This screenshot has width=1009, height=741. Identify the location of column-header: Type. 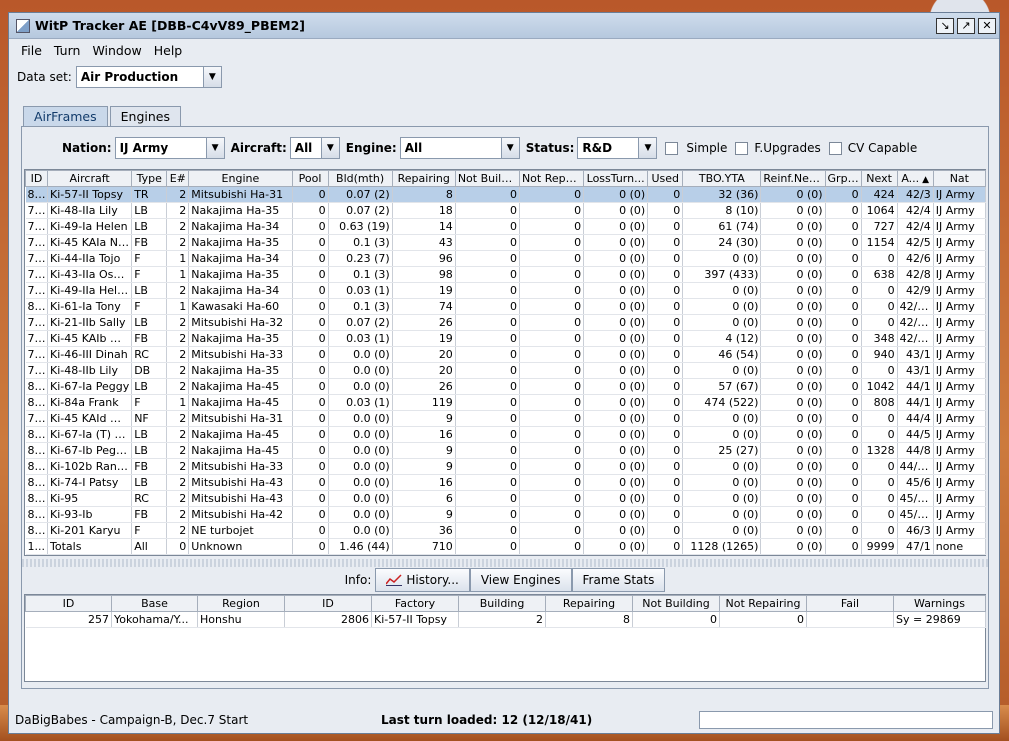
(149, 178).